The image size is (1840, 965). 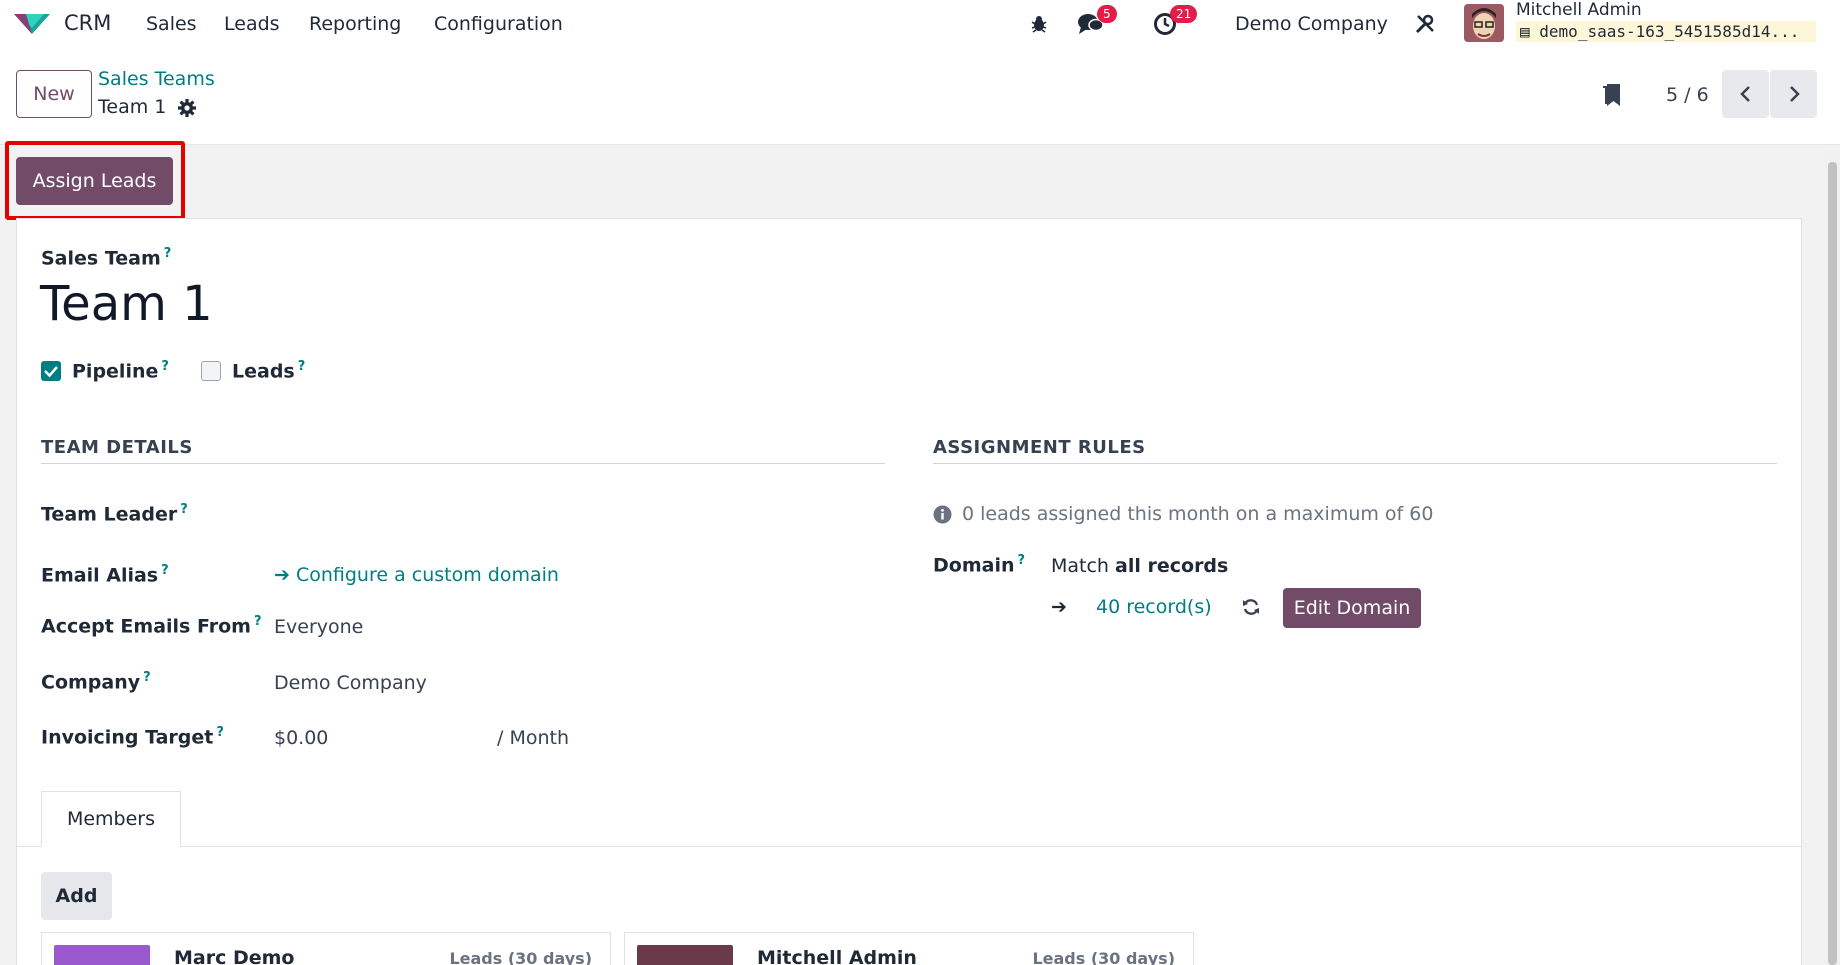 What do you see at coordinates (1579, 10) in the screenshot?
I see `user-name: Mitchell Admin` at bounding box center [1579, 10].